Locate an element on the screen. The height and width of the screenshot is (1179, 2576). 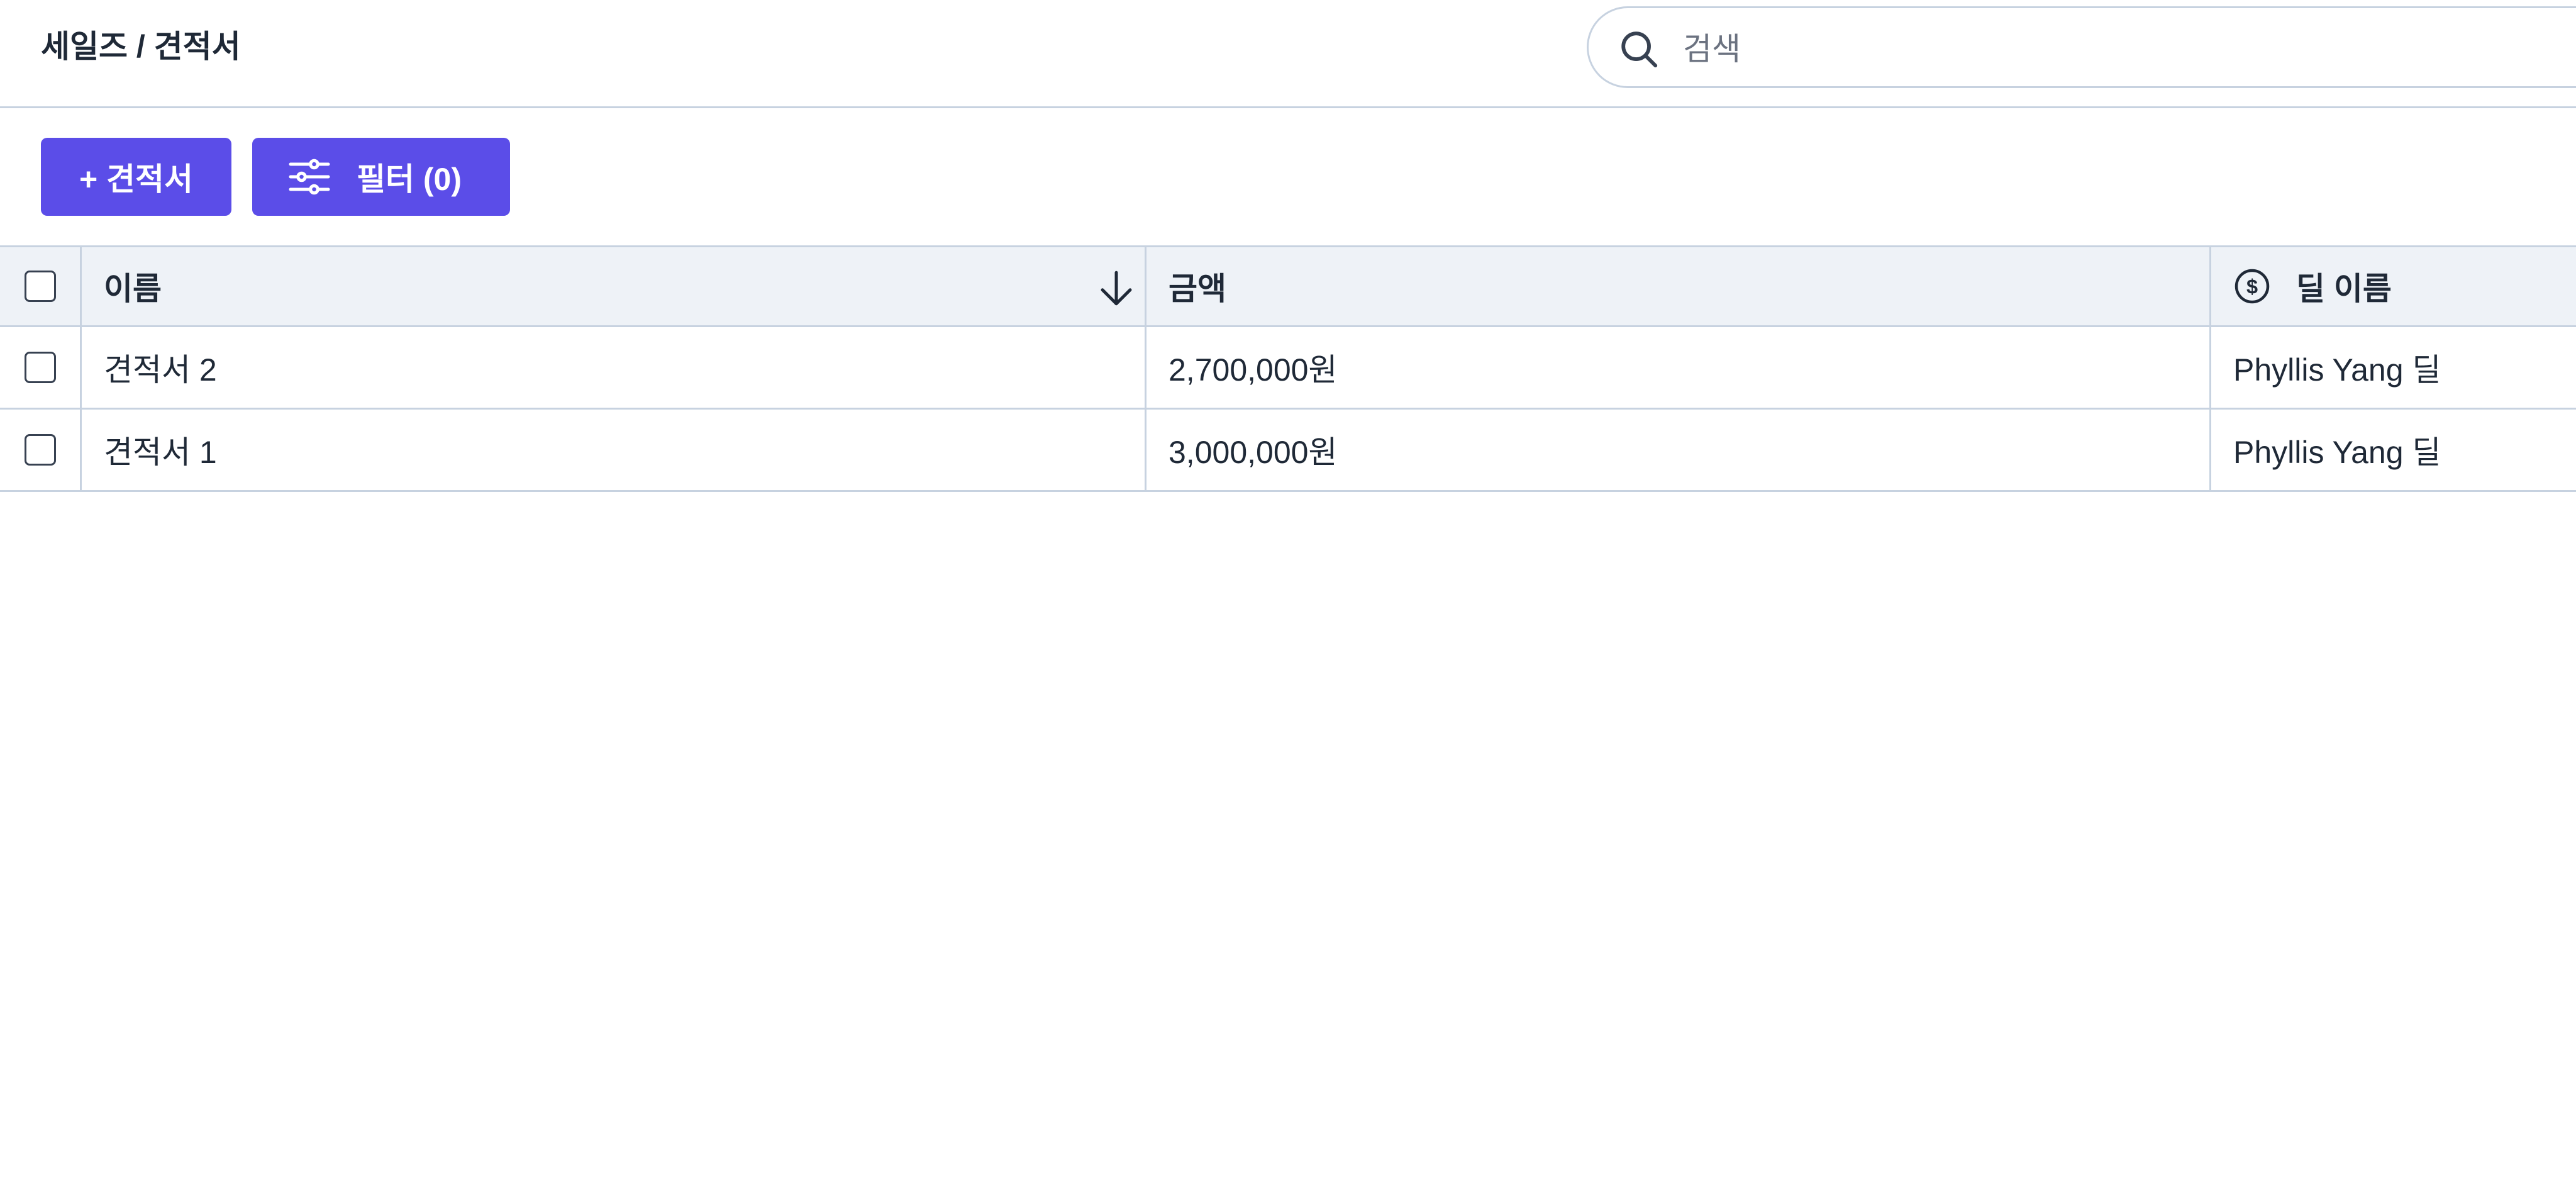
top-bar: 세일즈 / 견적서 is located at coordinates (1288, 54).